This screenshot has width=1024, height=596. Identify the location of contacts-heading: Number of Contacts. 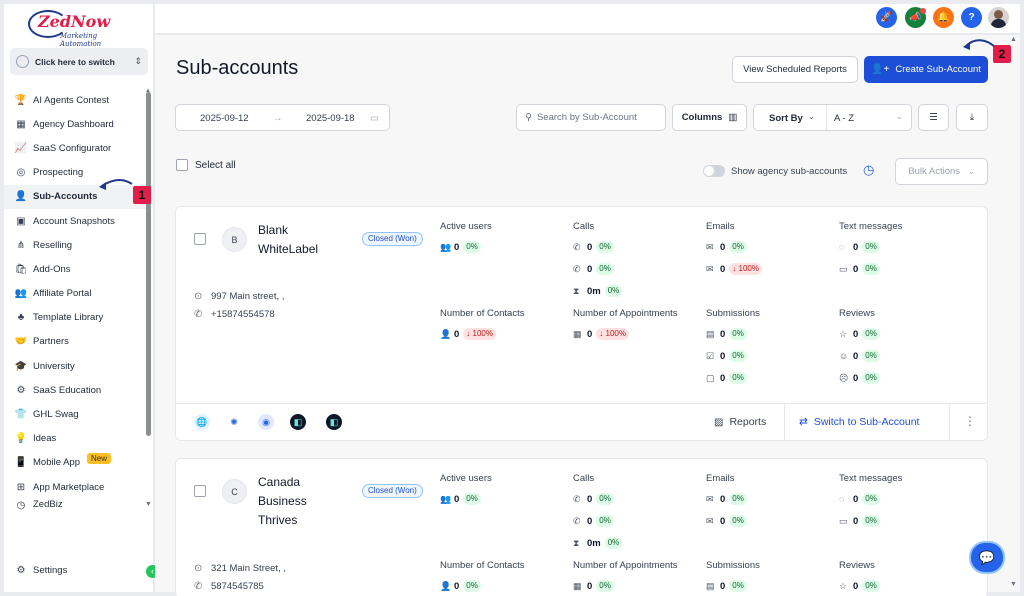
(482, 313).